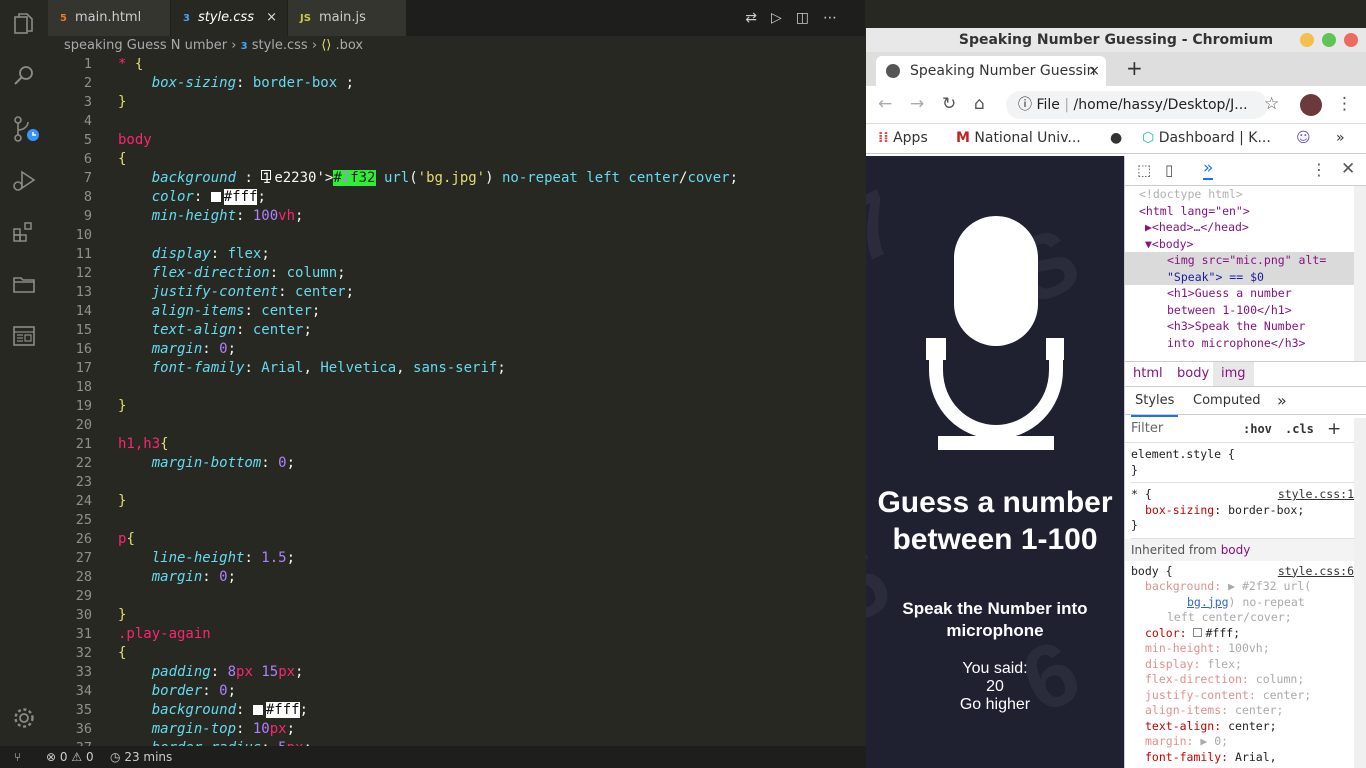 Image resolution: width=1366 pixels, height=768 pixels. I want to click on folder-icon, so click(24, 284).